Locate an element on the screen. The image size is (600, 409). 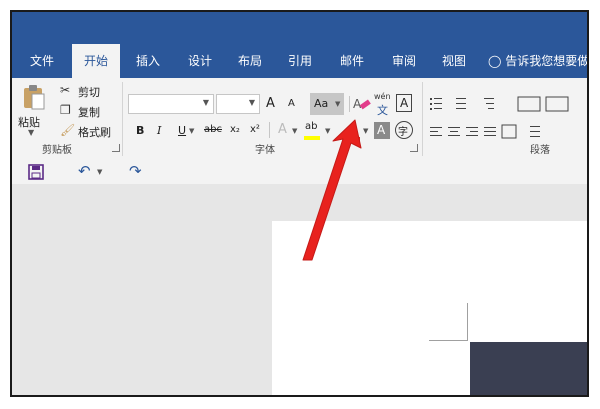
red-arrow-annotation is located at coordinates (332, 190).